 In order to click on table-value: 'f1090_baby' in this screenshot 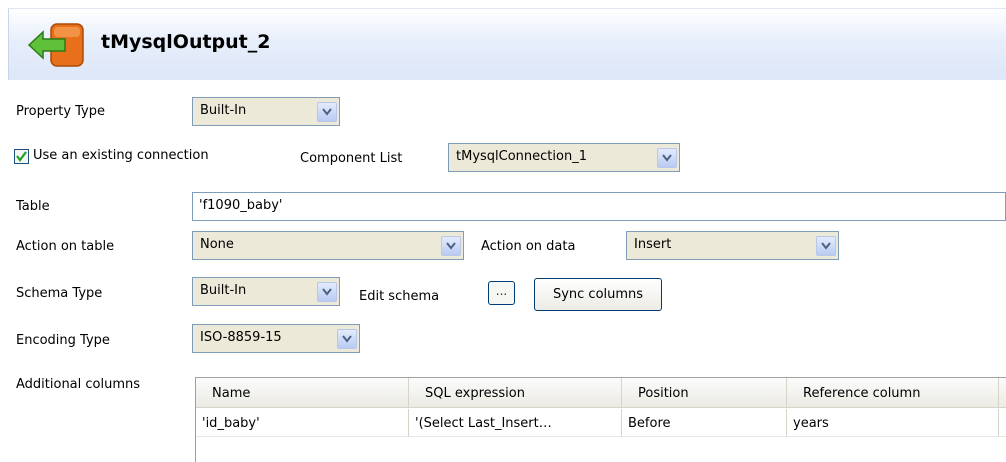, I will do `click(241, 205)`.